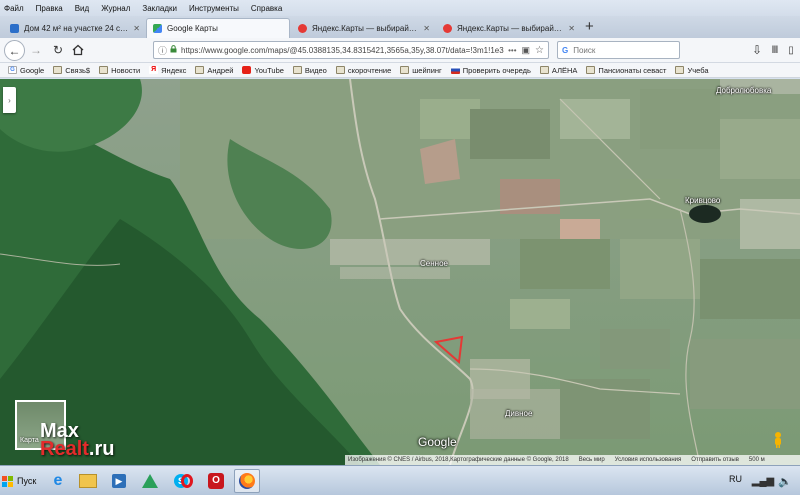 This screenshot has width=800, height=495. I want to click on new-tab-button: +, so click(589, 27).